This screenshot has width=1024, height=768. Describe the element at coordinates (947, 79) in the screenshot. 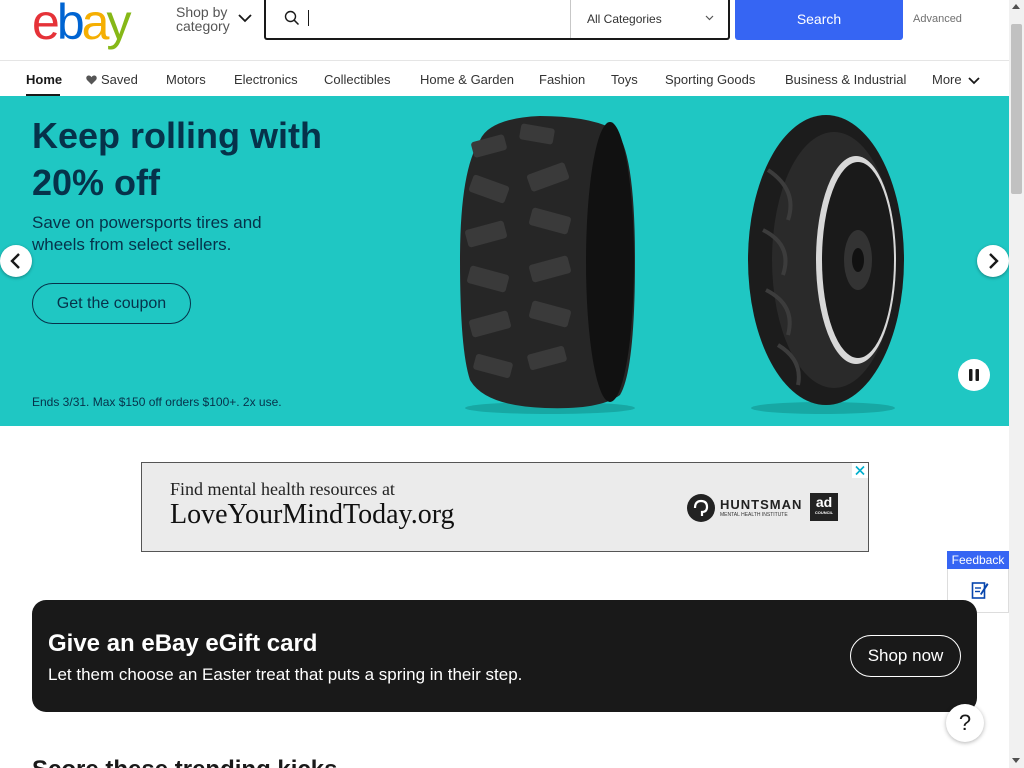

I see `nav-item-more-label: More` at that location.